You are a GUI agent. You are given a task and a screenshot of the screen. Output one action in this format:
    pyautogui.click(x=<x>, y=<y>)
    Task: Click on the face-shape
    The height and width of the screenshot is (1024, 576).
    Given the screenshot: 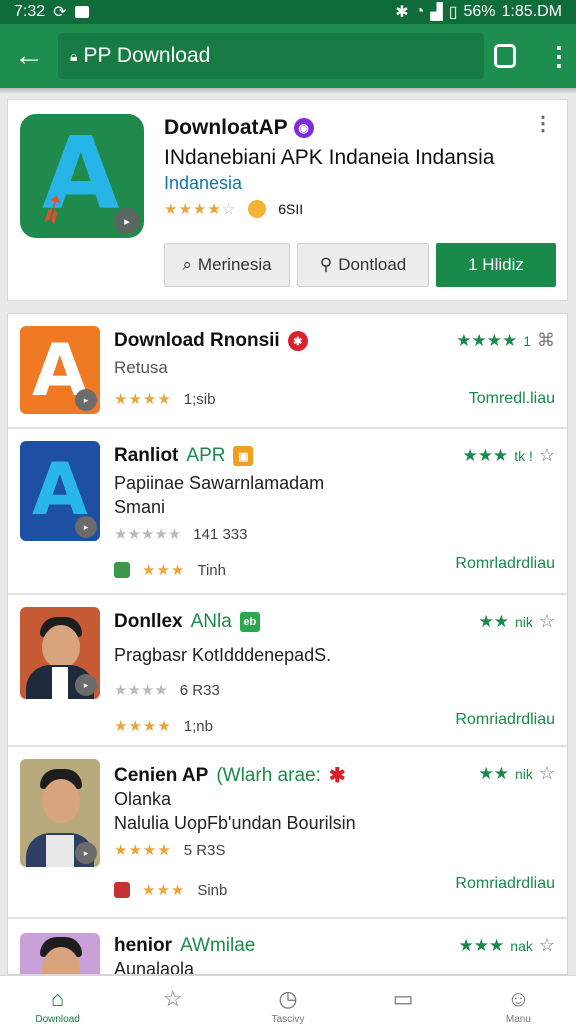 What is the action you would take?
    pyautogui.click(x=61, y=801)
    